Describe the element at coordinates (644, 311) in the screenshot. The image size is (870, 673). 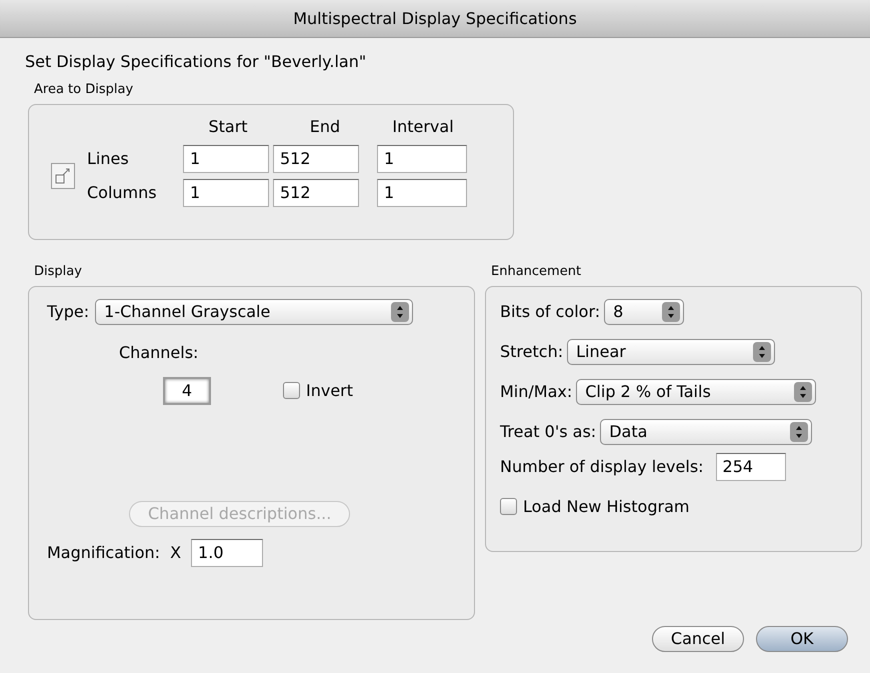
I see `dropdown: 8` at that location.